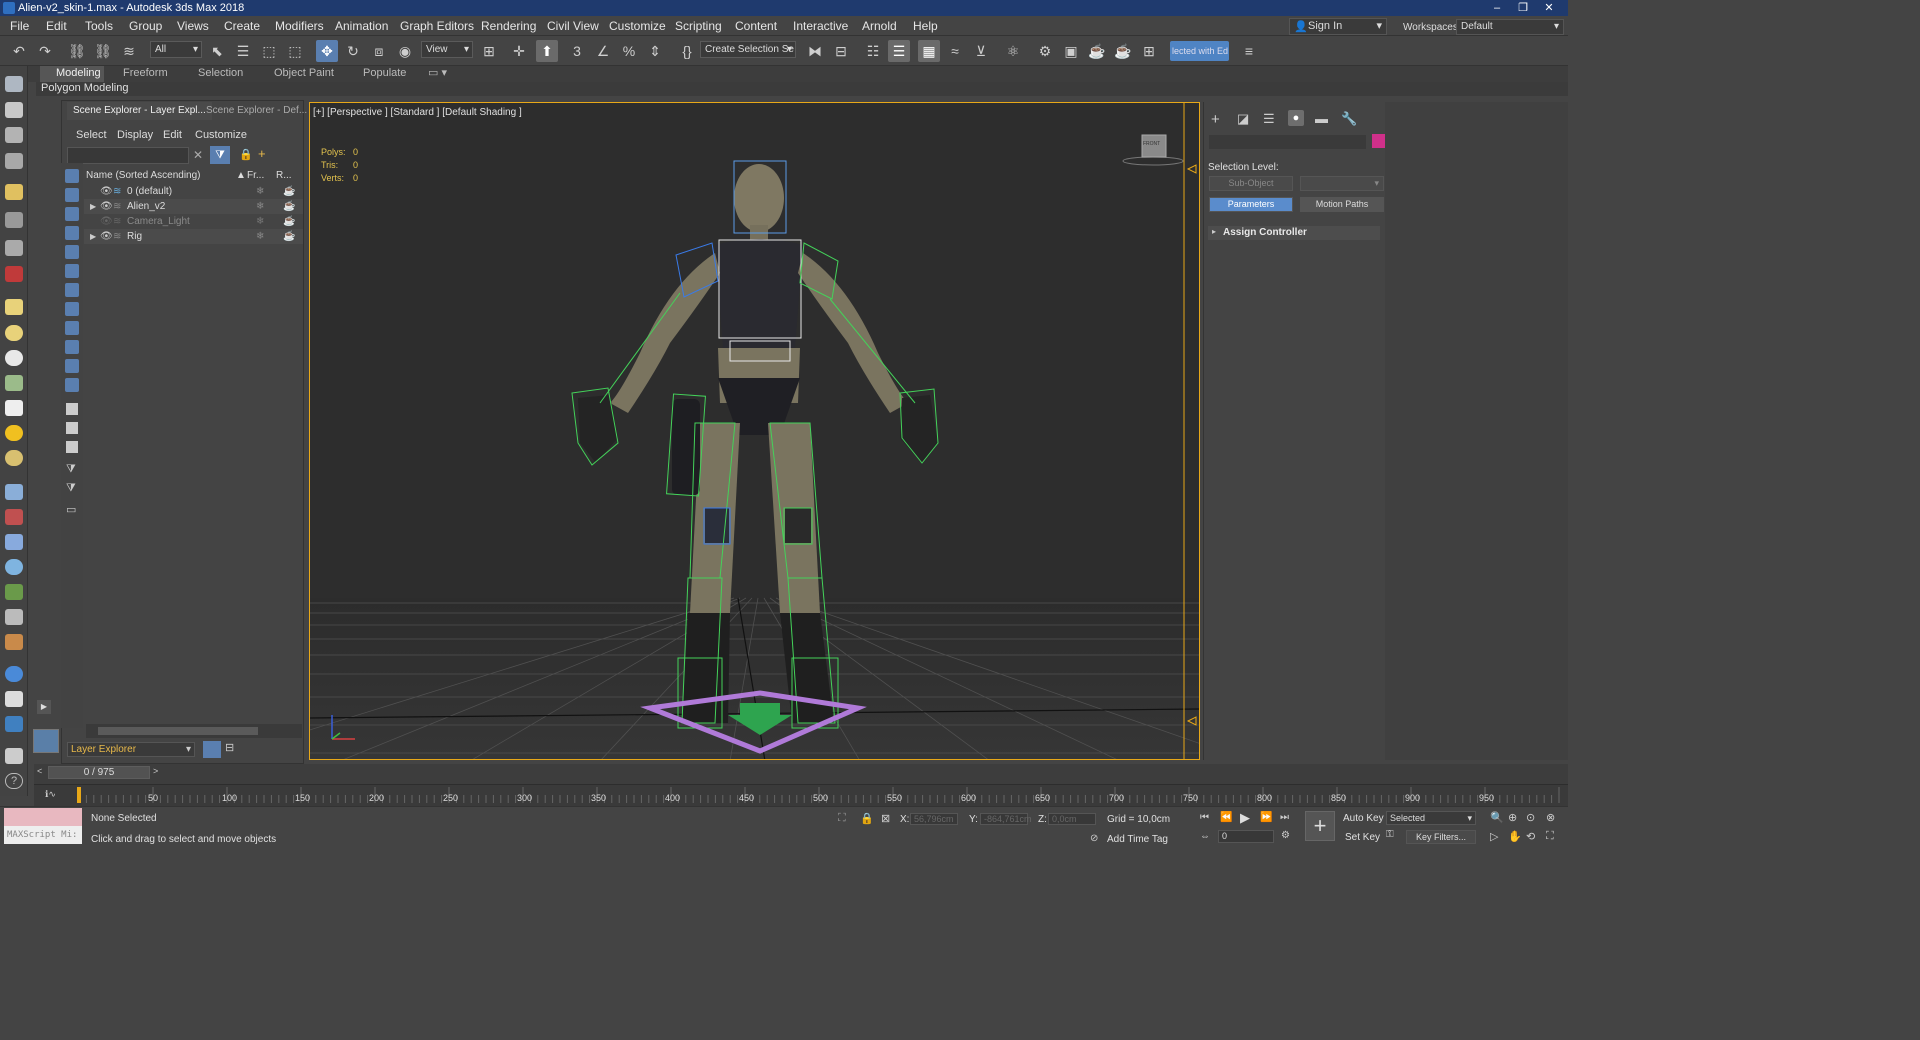  Describe the element at coordinates (384, 74) in the screenshot. I see `tab-populate: Populate` at that location.